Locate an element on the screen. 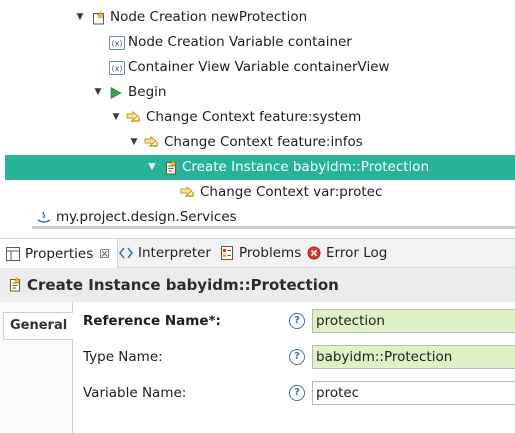  variable-name-label: Variable Name: is located at coordinates (135, 393).